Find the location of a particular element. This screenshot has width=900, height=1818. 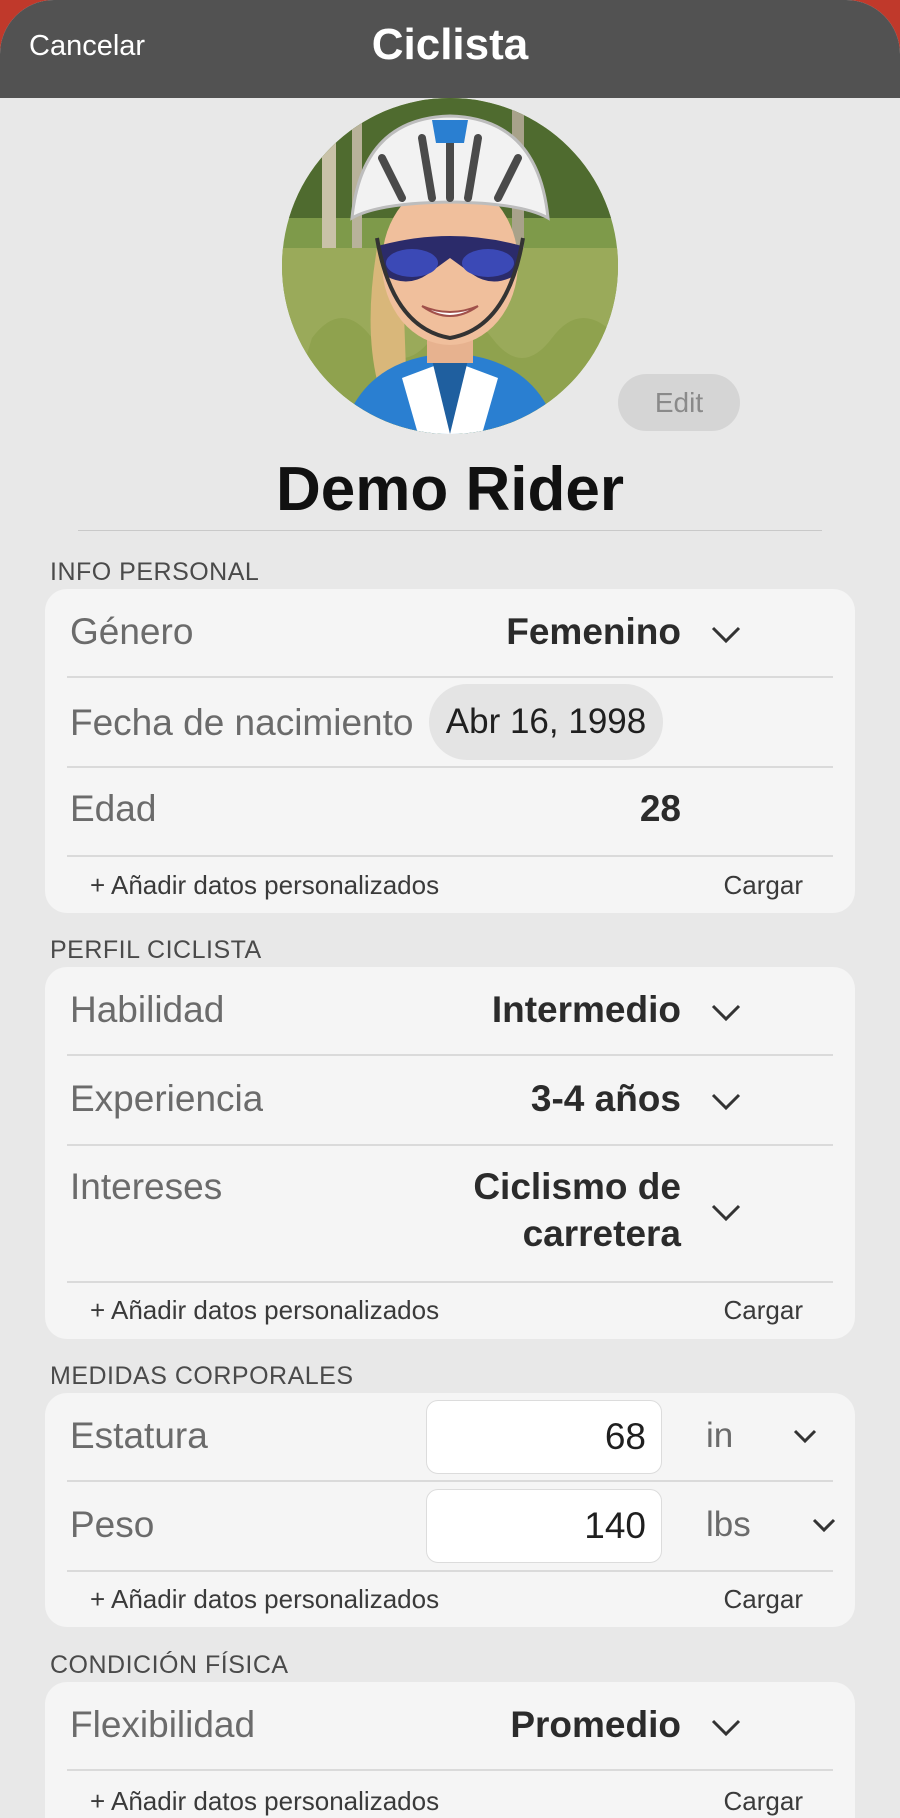

experience-row: Experiencia 3-4 años is located at coordinates (450, 1100).